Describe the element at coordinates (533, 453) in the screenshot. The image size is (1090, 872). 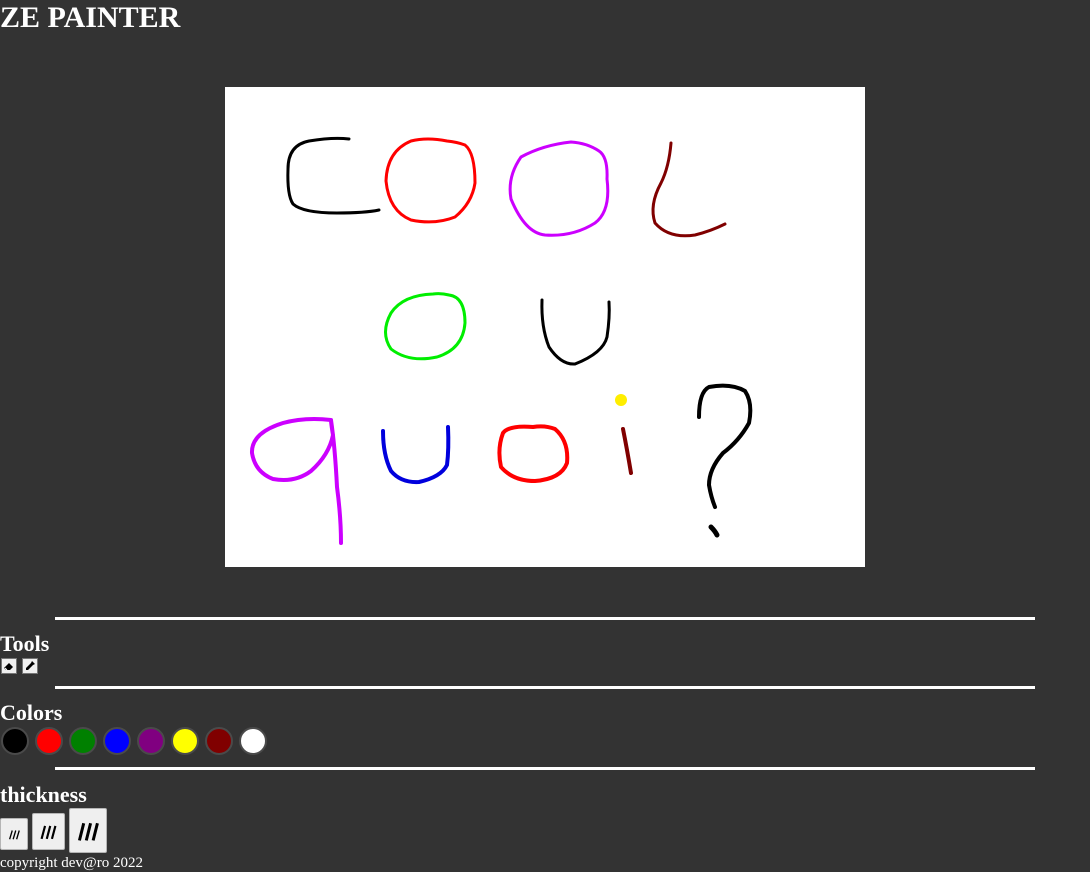
I see `stroke-letter-o-red-small` at that location.